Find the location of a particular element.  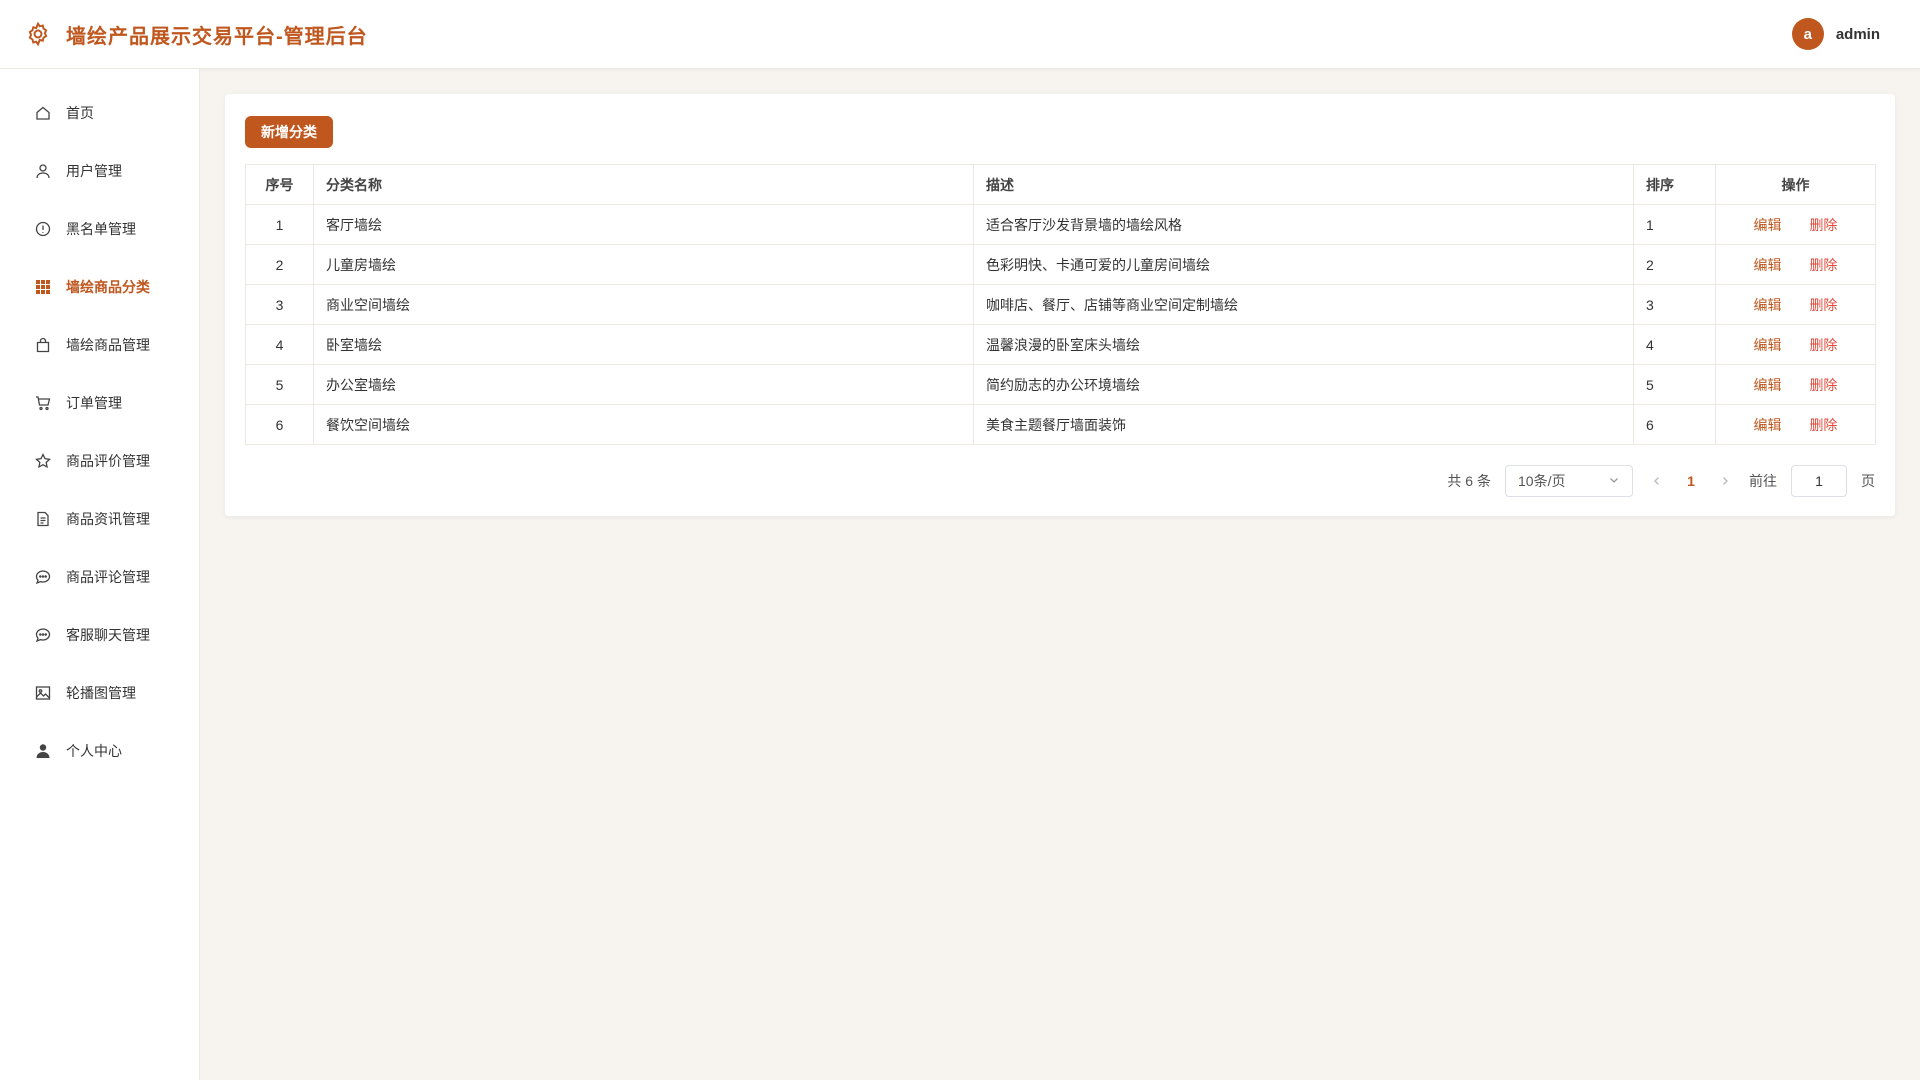

user-icon is located at coordinates (43, 171).